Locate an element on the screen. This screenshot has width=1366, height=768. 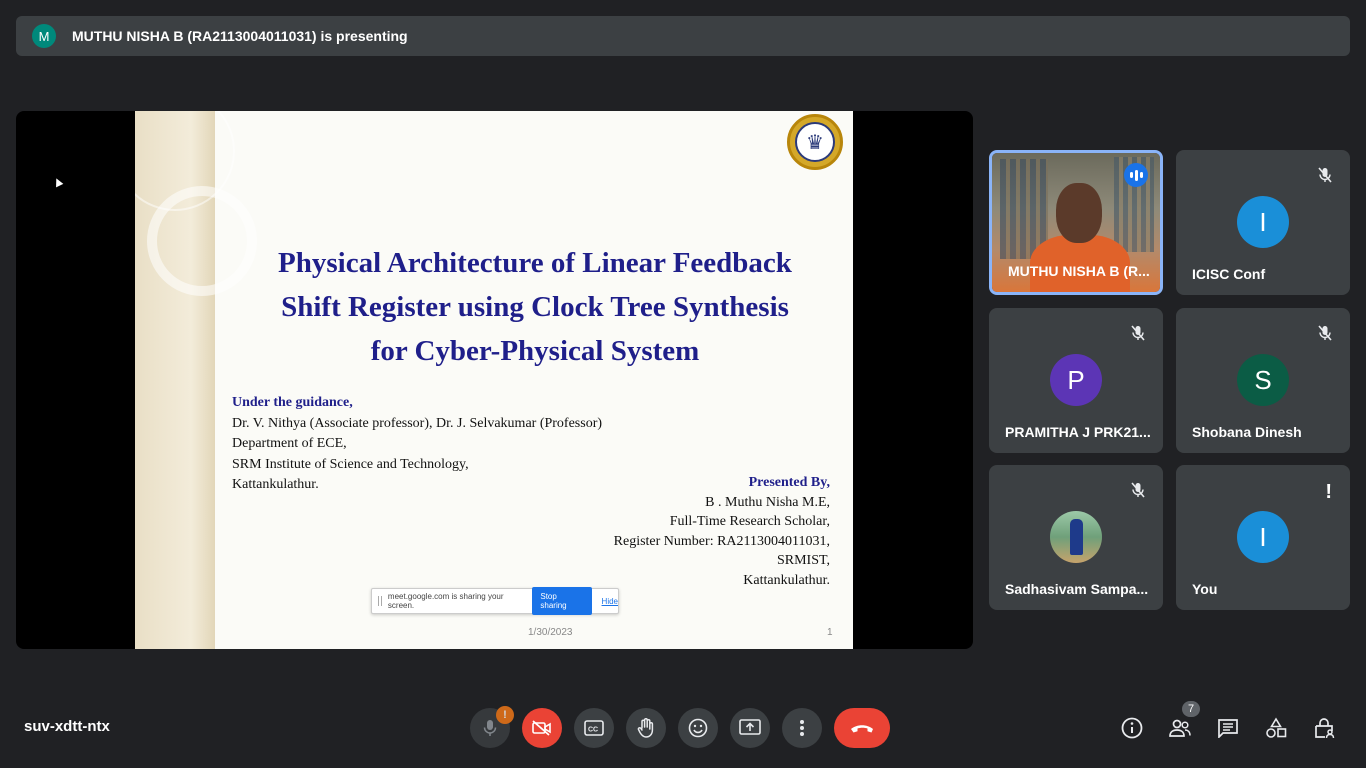
leave-call-button is located at coordinates (862, 728).